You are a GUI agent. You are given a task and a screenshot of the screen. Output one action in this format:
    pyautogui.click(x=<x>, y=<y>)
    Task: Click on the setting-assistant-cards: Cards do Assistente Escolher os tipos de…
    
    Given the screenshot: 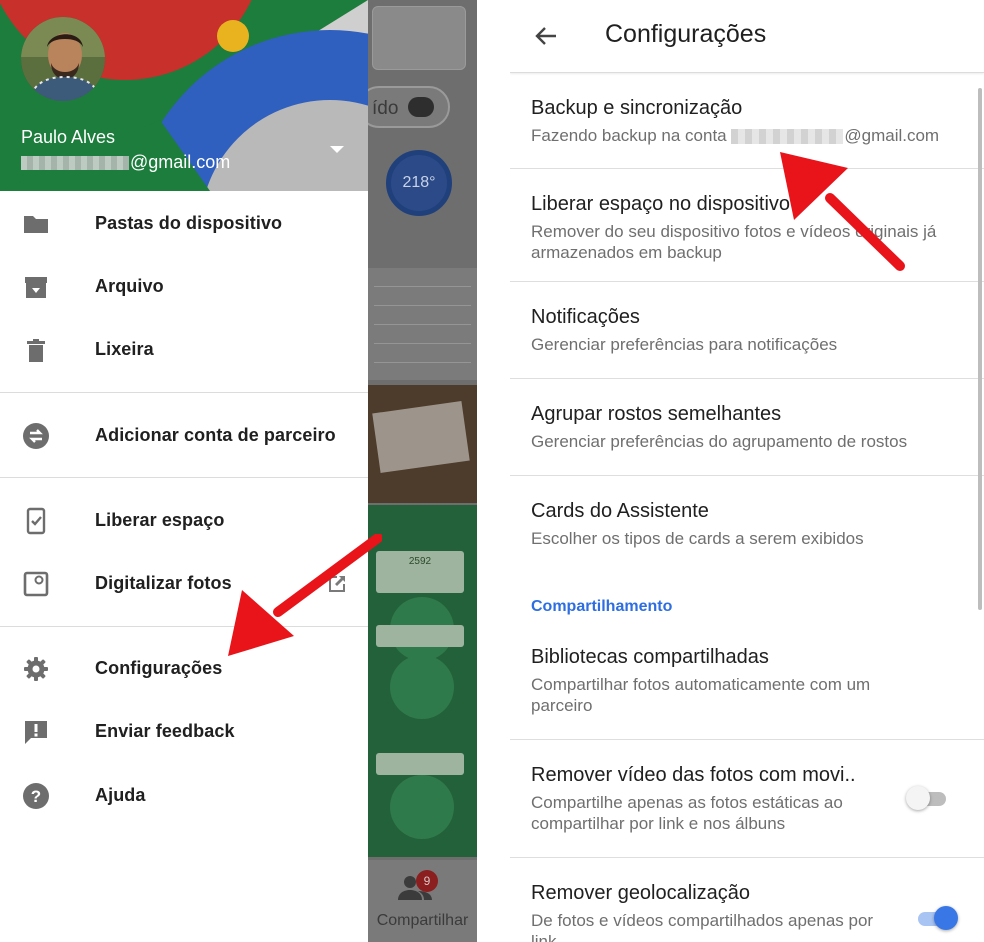 What is the action you would take?
    pyautogui.click(x=747, y=531)
    